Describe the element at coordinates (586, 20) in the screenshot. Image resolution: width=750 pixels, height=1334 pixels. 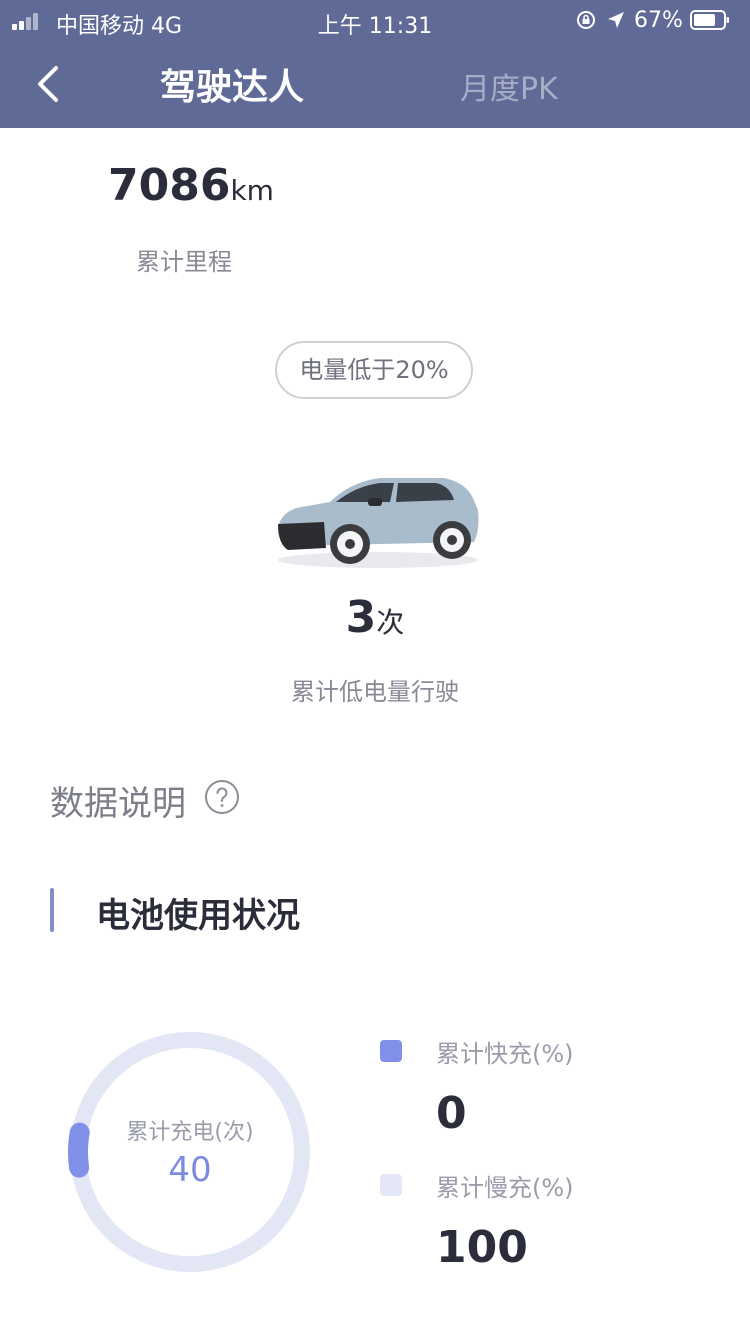
I see `rotation-lock-icon` at that location.